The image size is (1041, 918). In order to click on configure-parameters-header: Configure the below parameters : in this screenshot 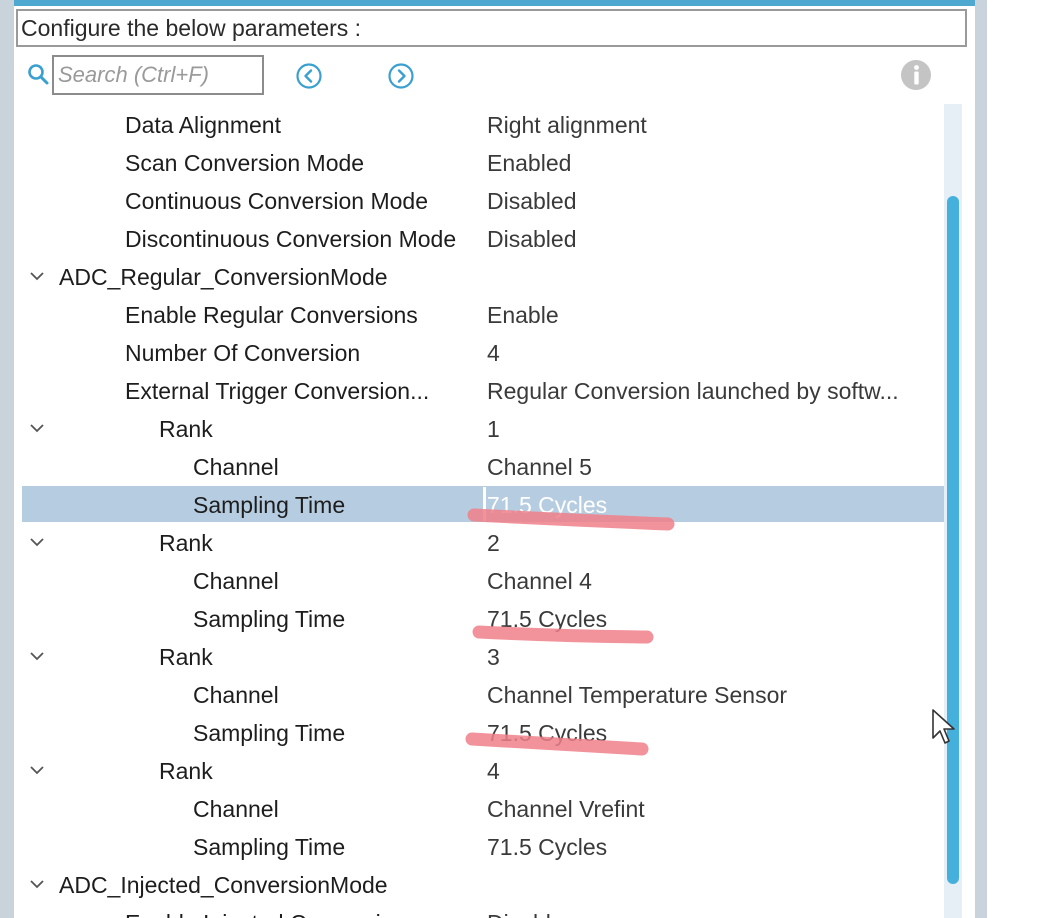, I will do `click(491, 28)`.